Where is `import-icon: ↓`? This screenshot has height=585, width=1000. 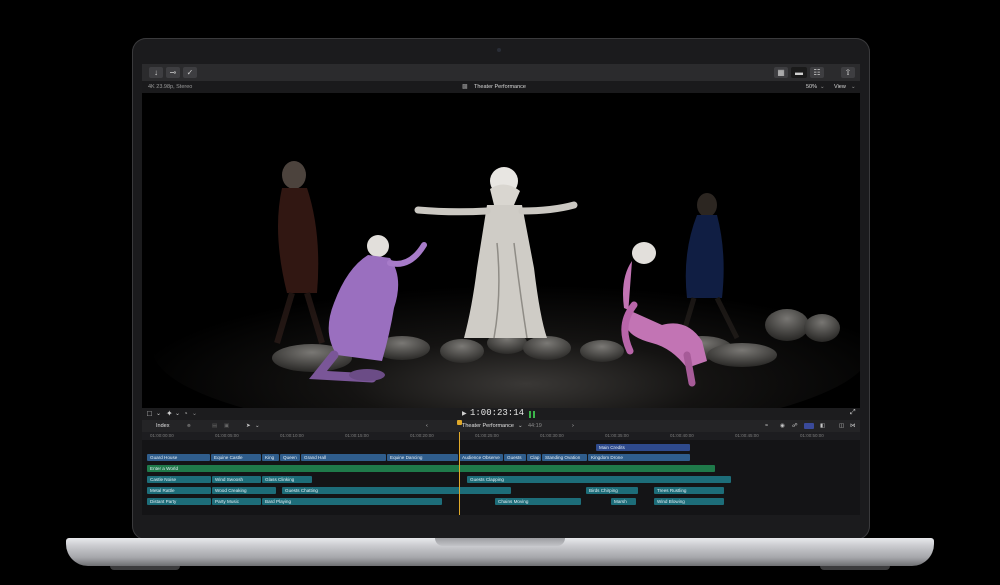
import-icon: ↓ is located at coordinates (156, 72).